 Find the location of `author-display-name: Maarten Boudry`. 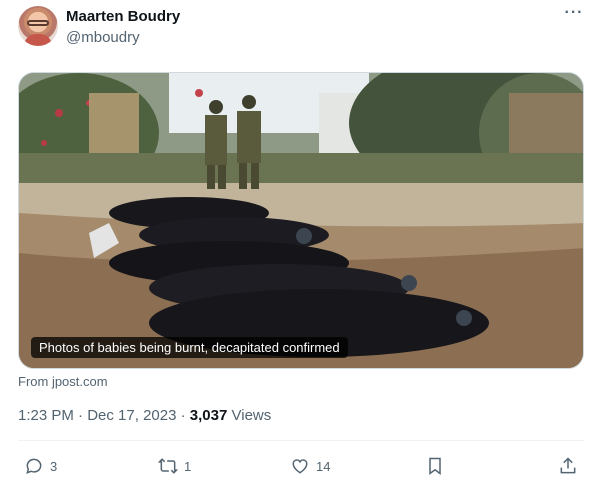

author-display-name: Maarten Boudry is located at coordinates (123, 16).